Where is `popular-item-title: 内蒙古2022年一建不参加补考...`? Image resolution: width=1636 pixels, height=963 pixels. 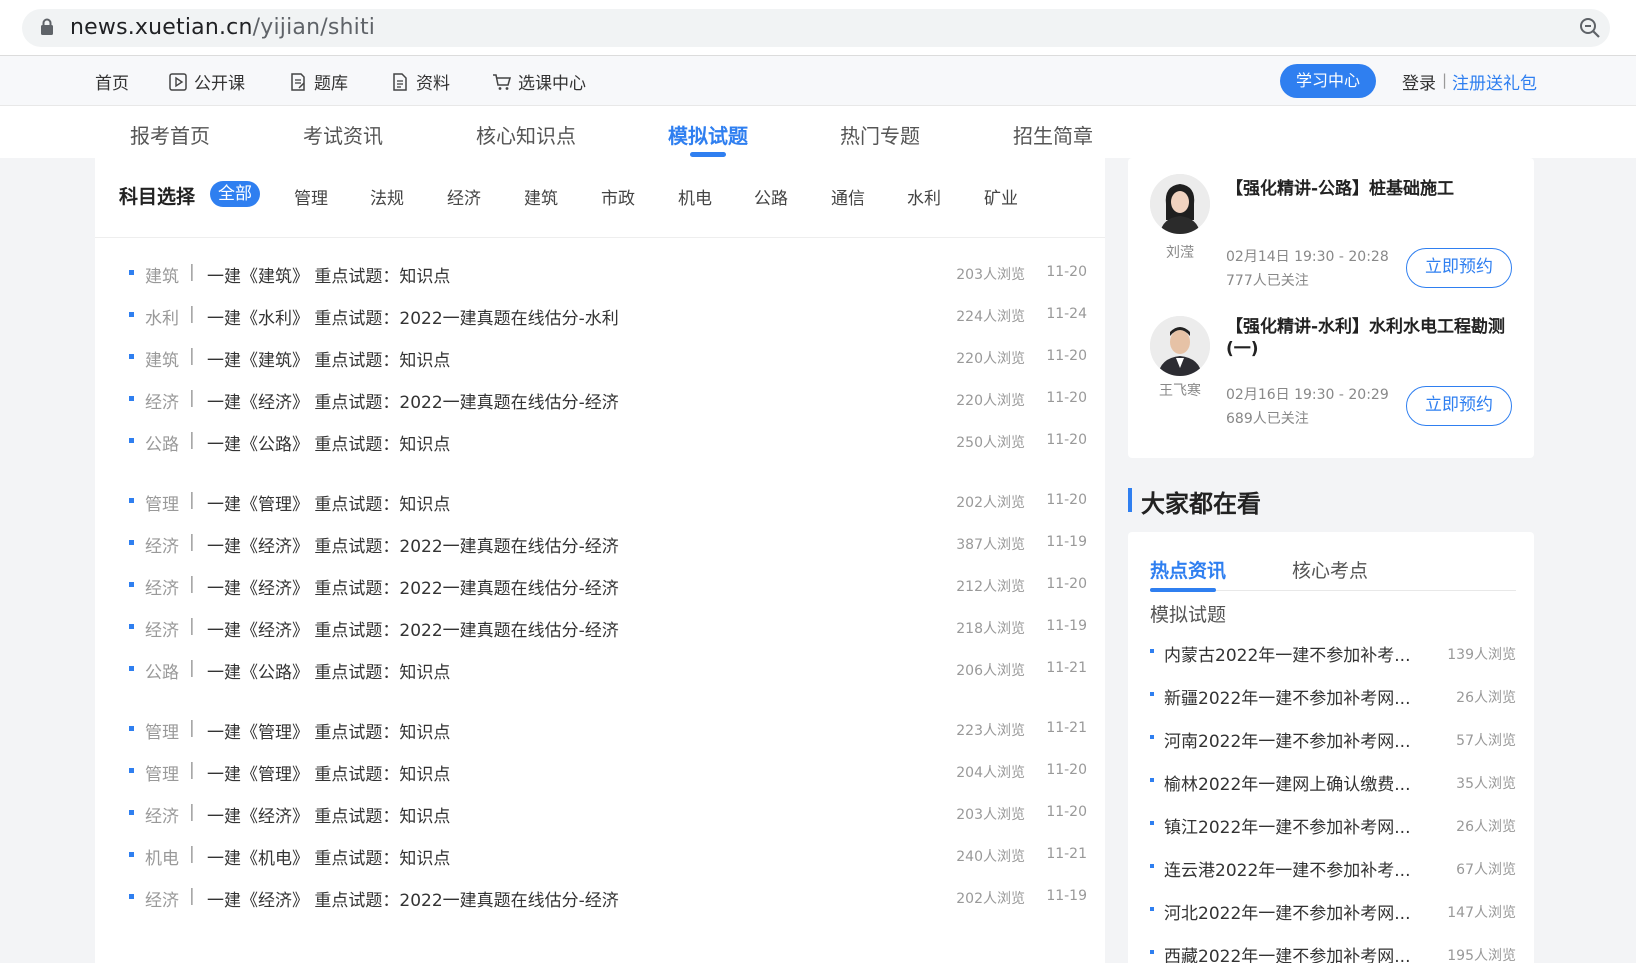 popular-item-title: 内蒙古2022年一建不参加补考... is located at coordinates (1289, 653).